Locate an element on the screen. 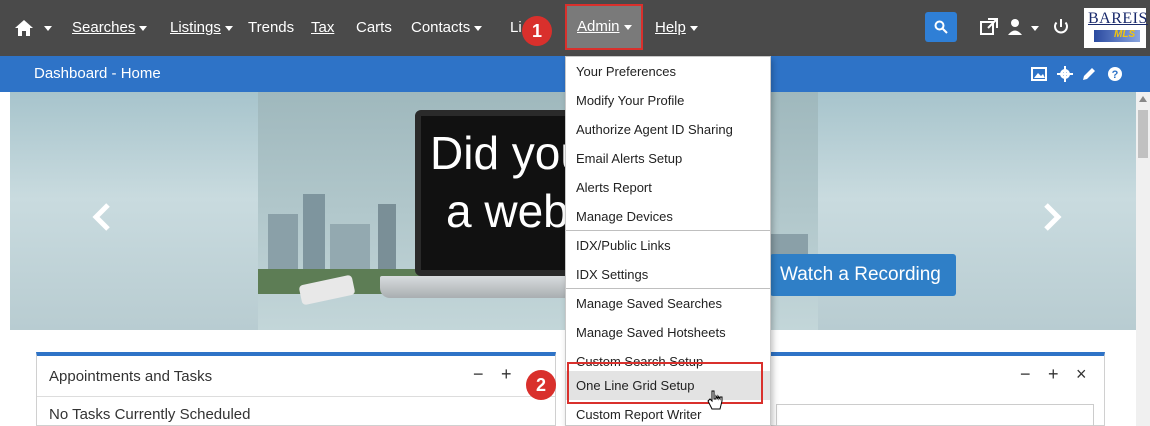 Image resolution: width=1150 pixels, height=426 pixels. nav-help: Help is located at coordinates (676, 28).